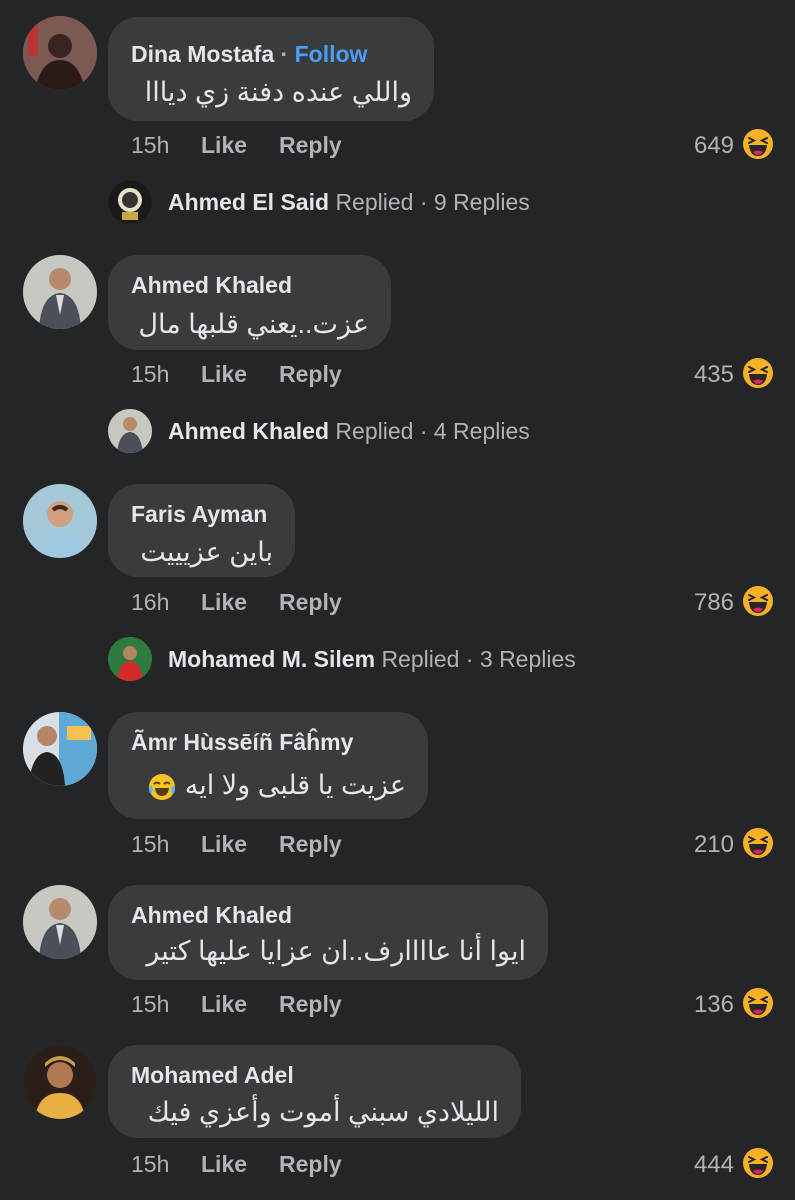 Image resolution: width=795 pixels, height=1200 pixels. I want to click on comment-text: عزيت يا قلبى ولا ايه, so click(276, 786).